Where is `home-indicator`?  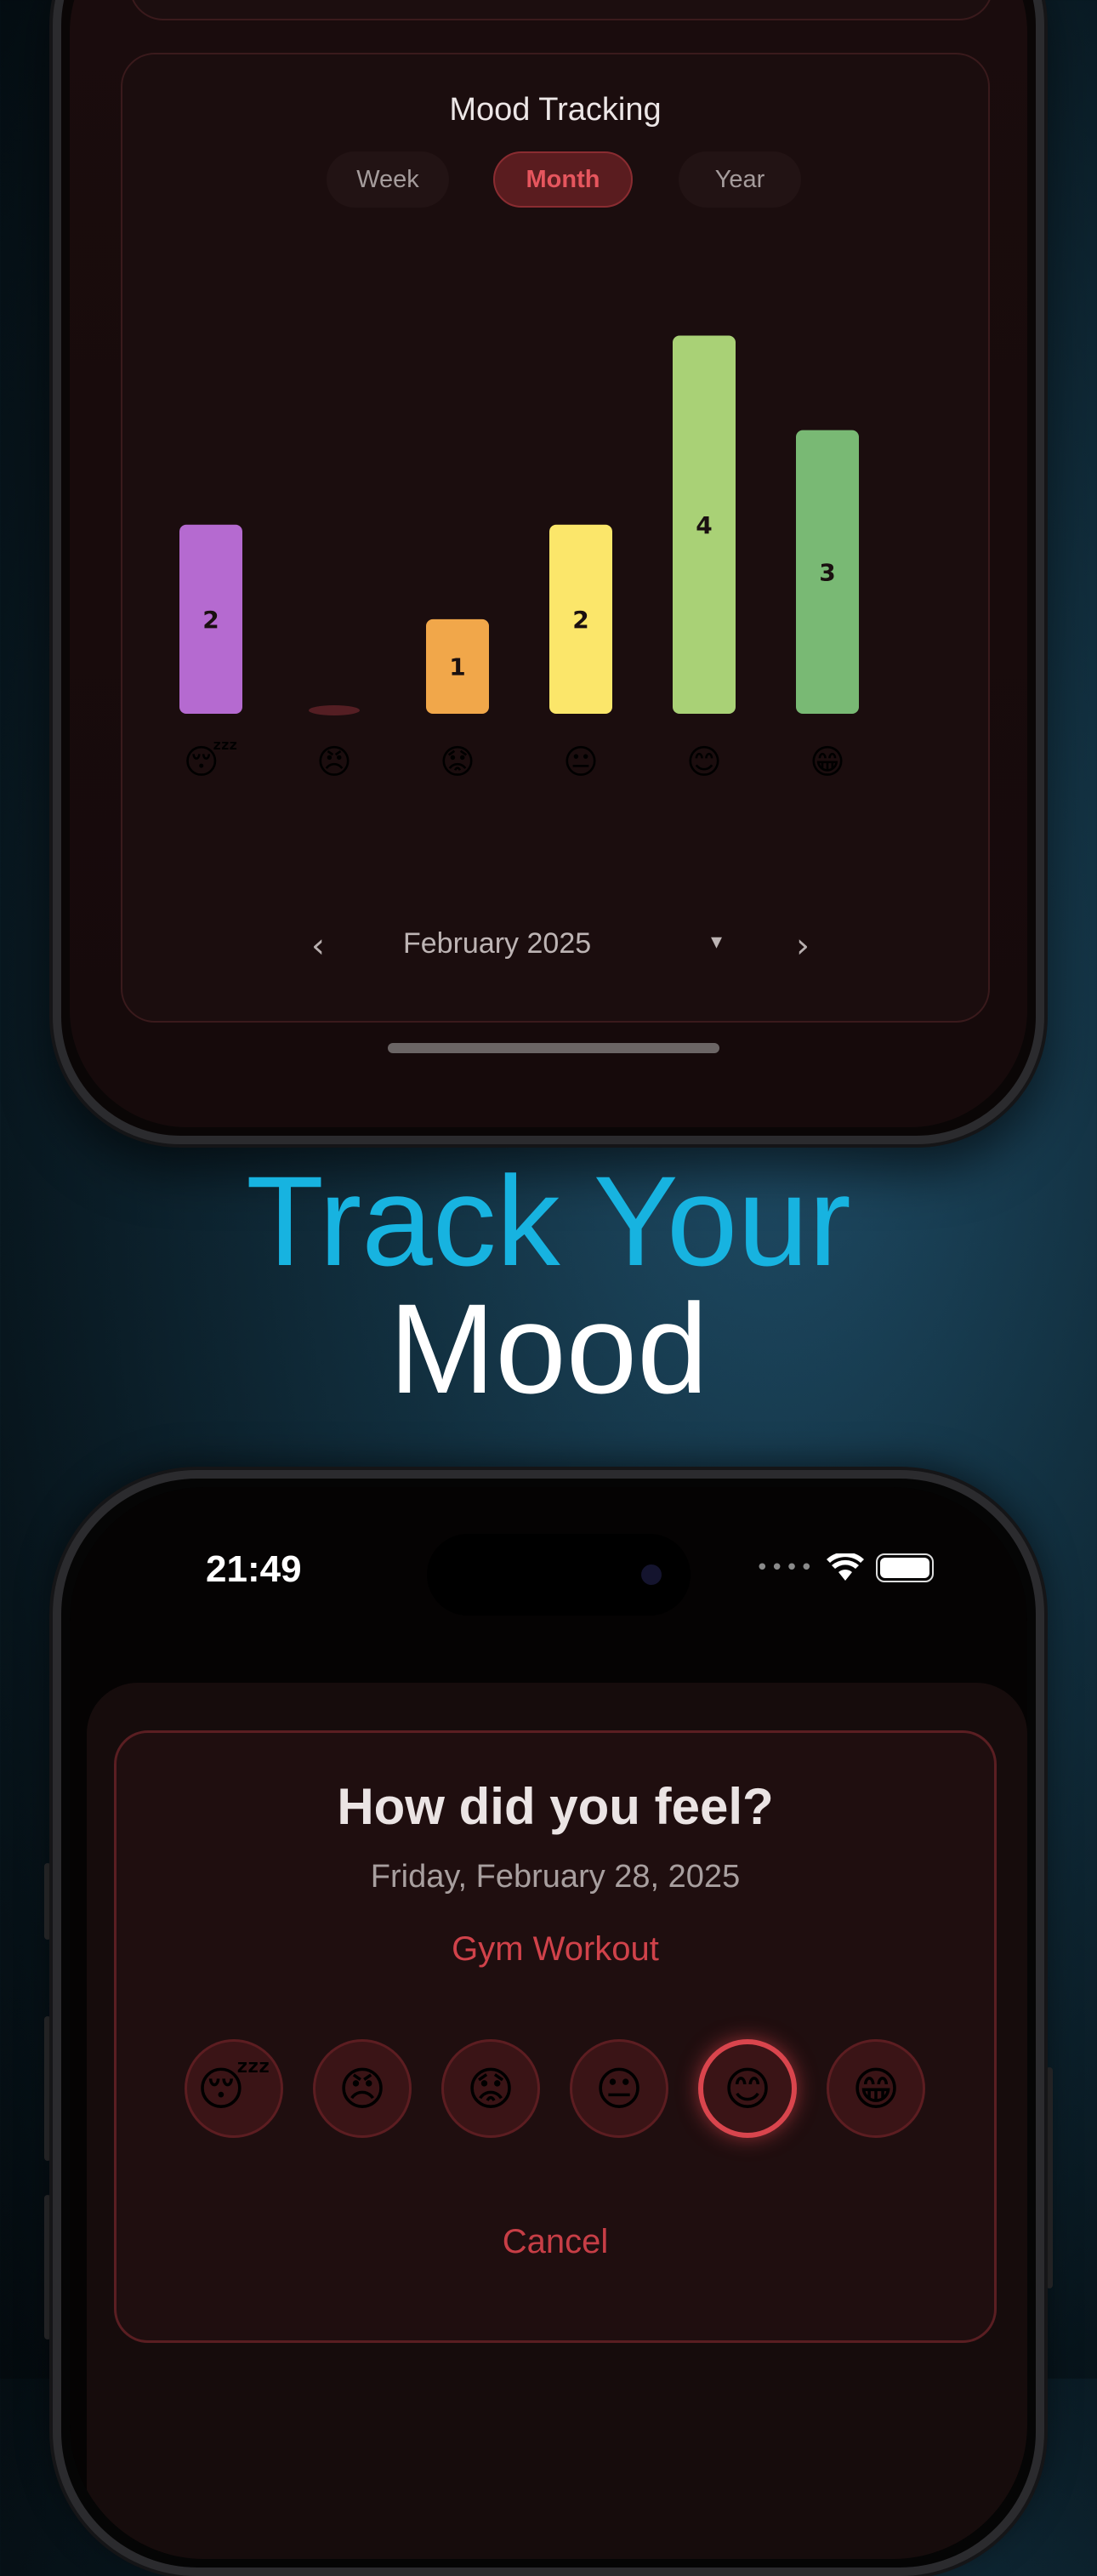 home-indicator is located at coordinates (554, 1048).